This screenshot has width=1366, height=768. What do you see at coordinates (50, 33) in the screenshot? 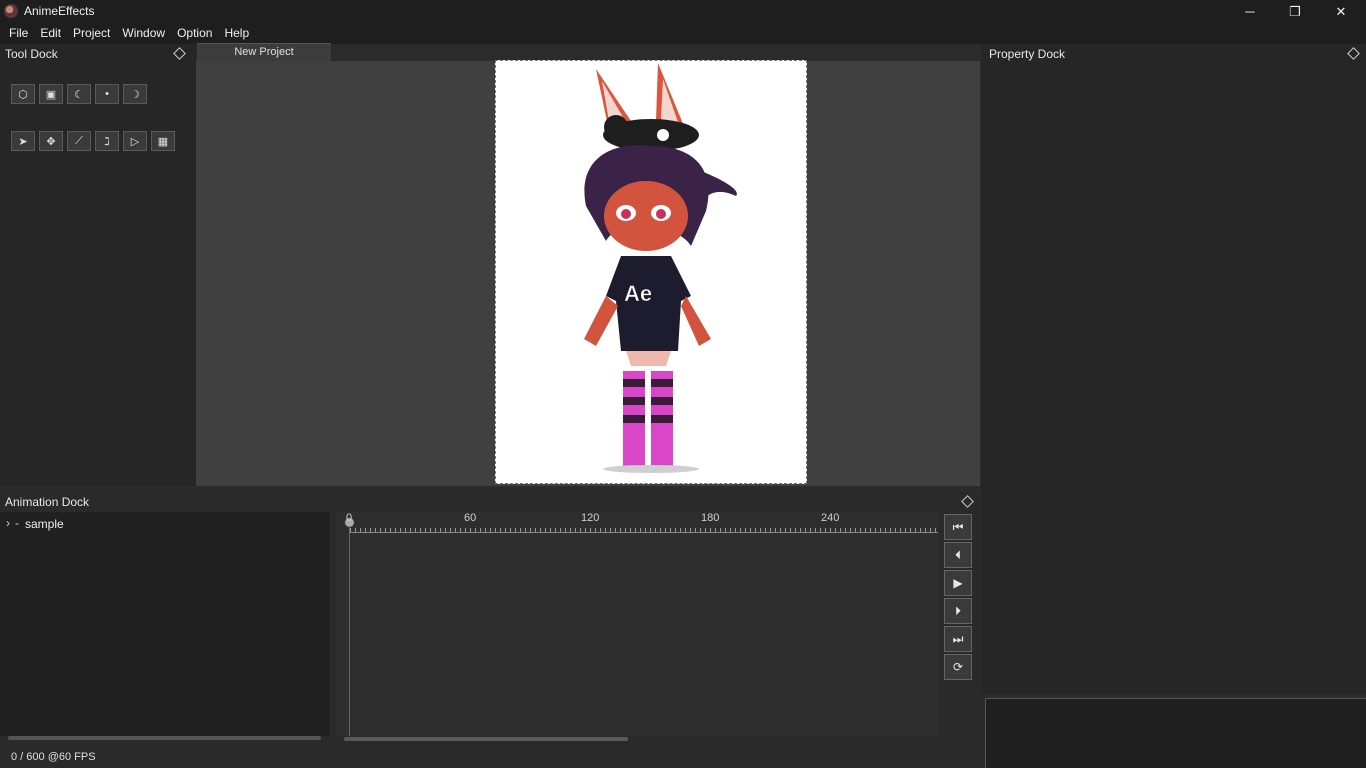
I see `menu-edit: Edit` at bounding box center [50, 33].